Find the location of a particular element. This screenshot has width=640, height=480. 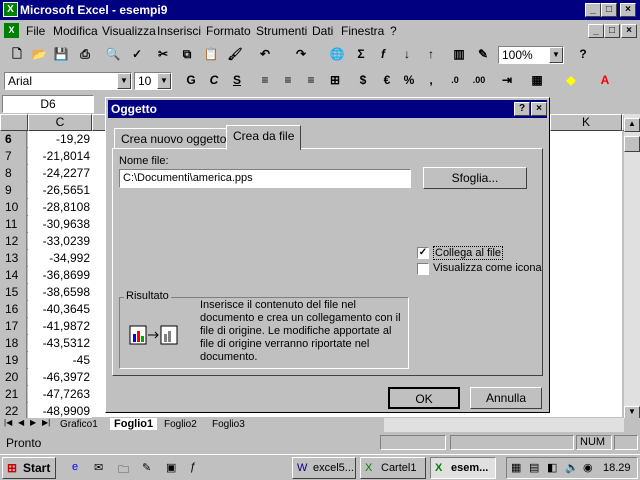

channels-icon: ✎ is located at coordinates (146, 467).